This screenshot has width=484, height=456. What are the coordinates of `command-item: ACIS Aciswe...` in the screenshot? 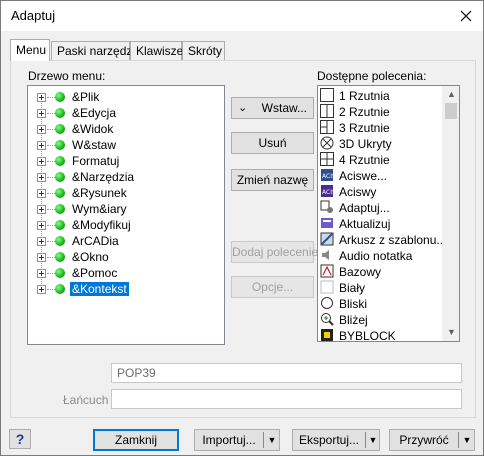 It's located at (382, 176).